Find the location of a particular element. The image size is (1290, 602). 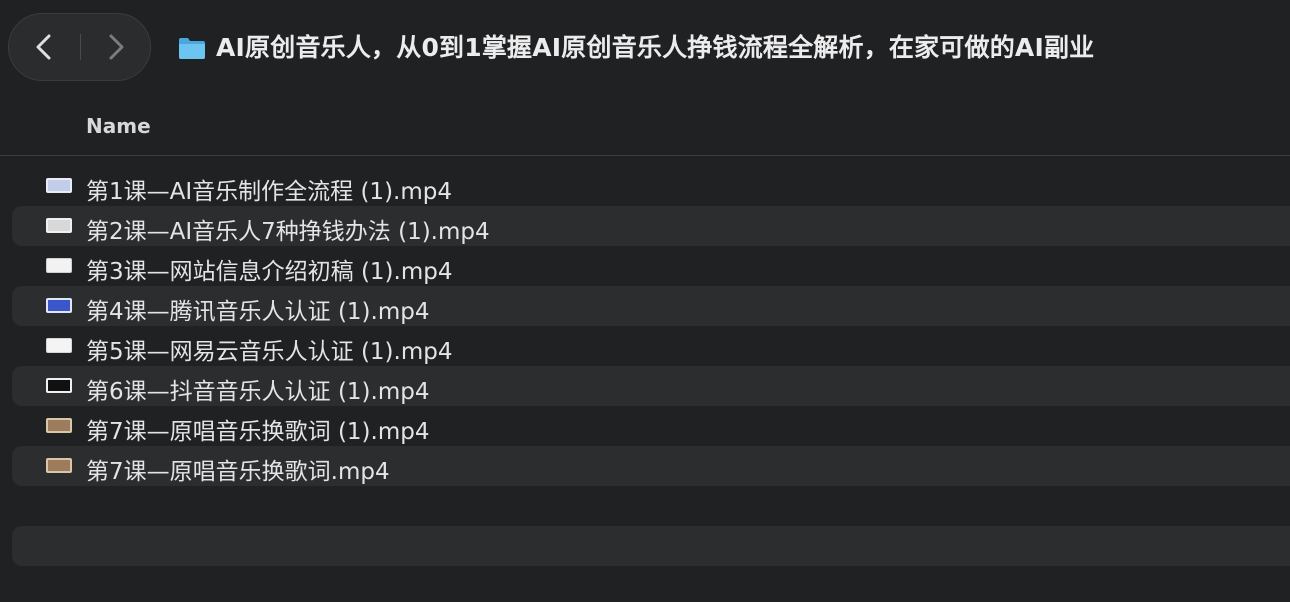

file-row: 第7课—原唱音乐换歌词 (1).mp4 is located at coordinates (651, 426).